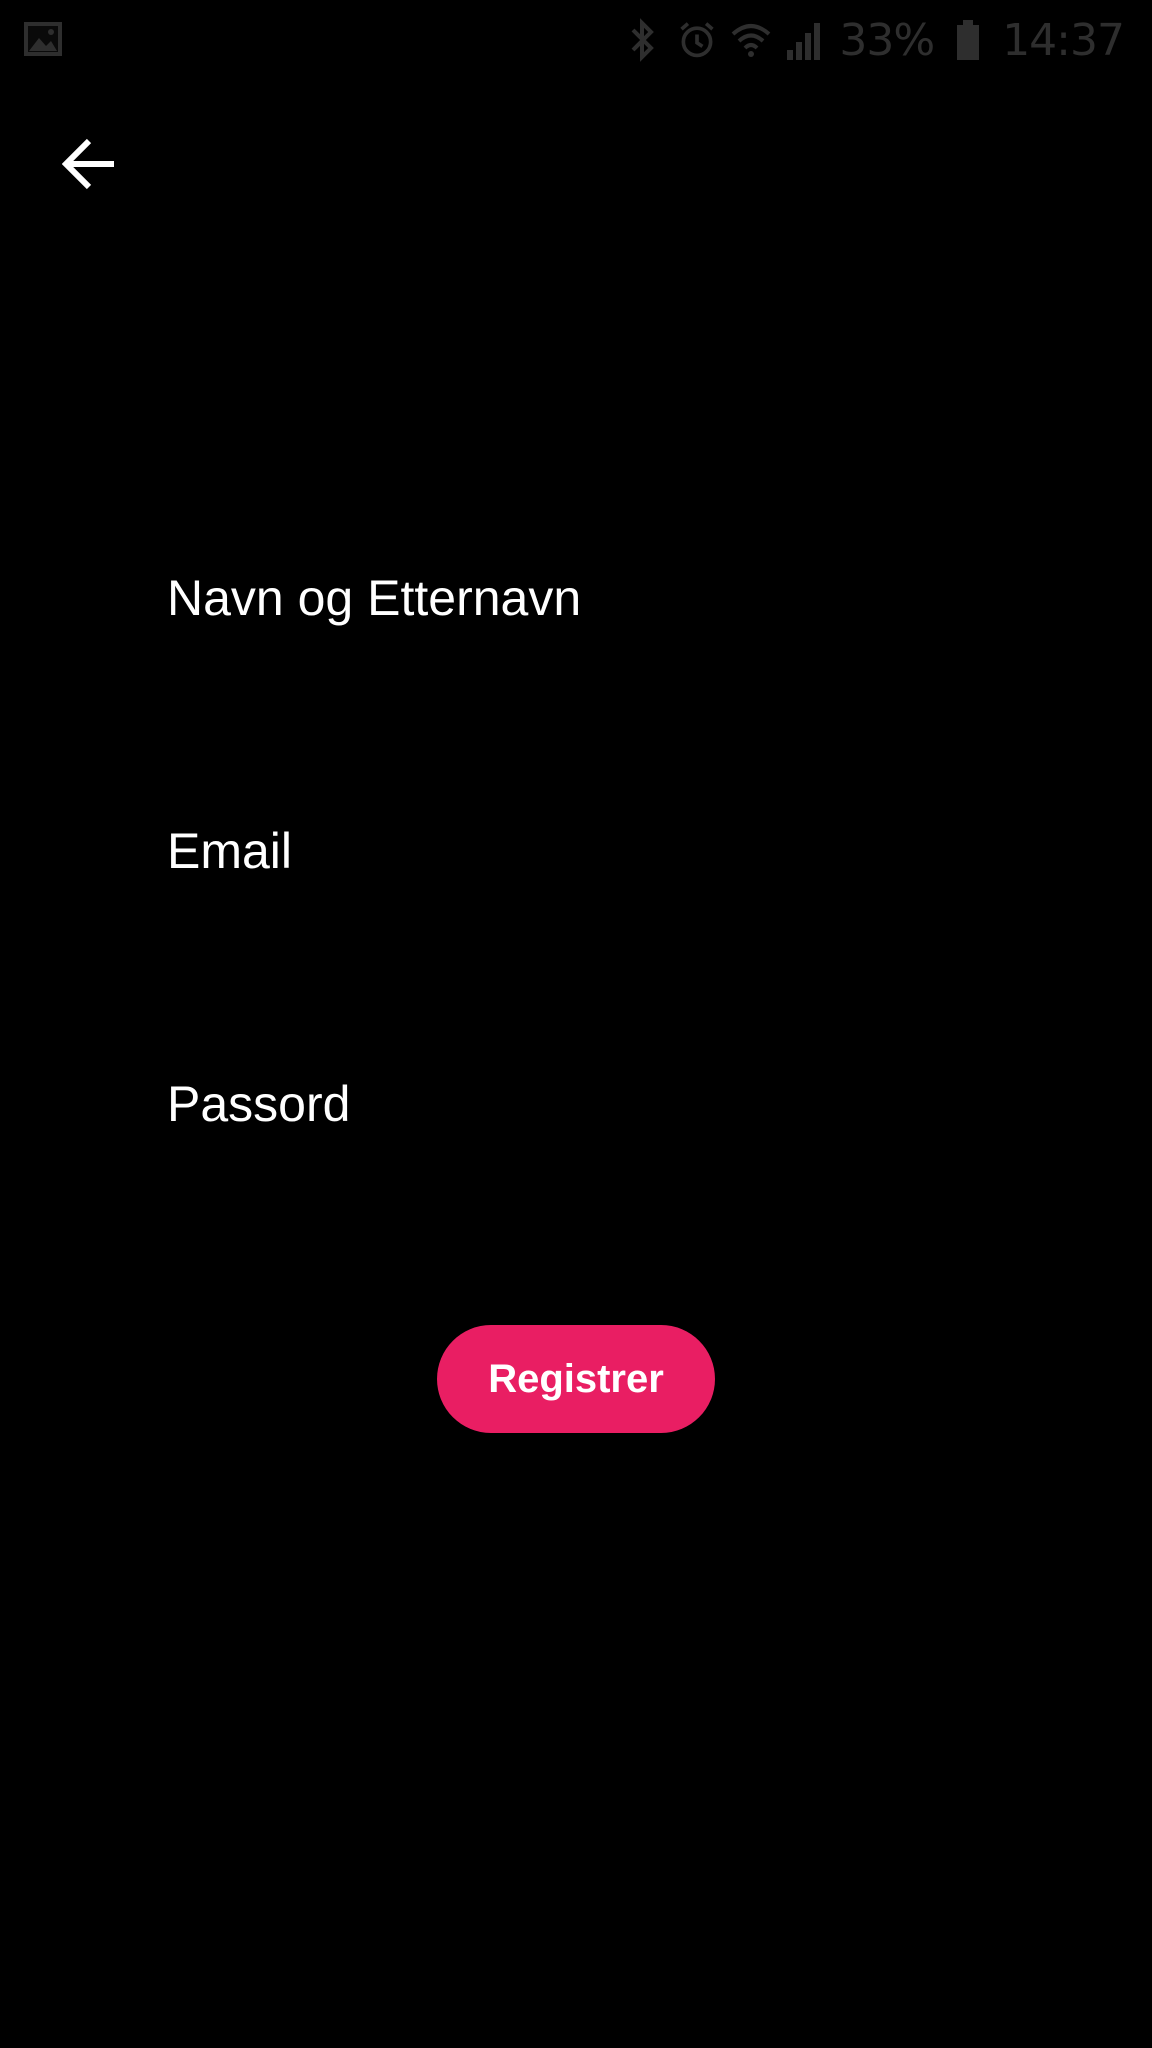 The image size is (1152, 2048). I want to click on gallery-icon, so click(43, 39).